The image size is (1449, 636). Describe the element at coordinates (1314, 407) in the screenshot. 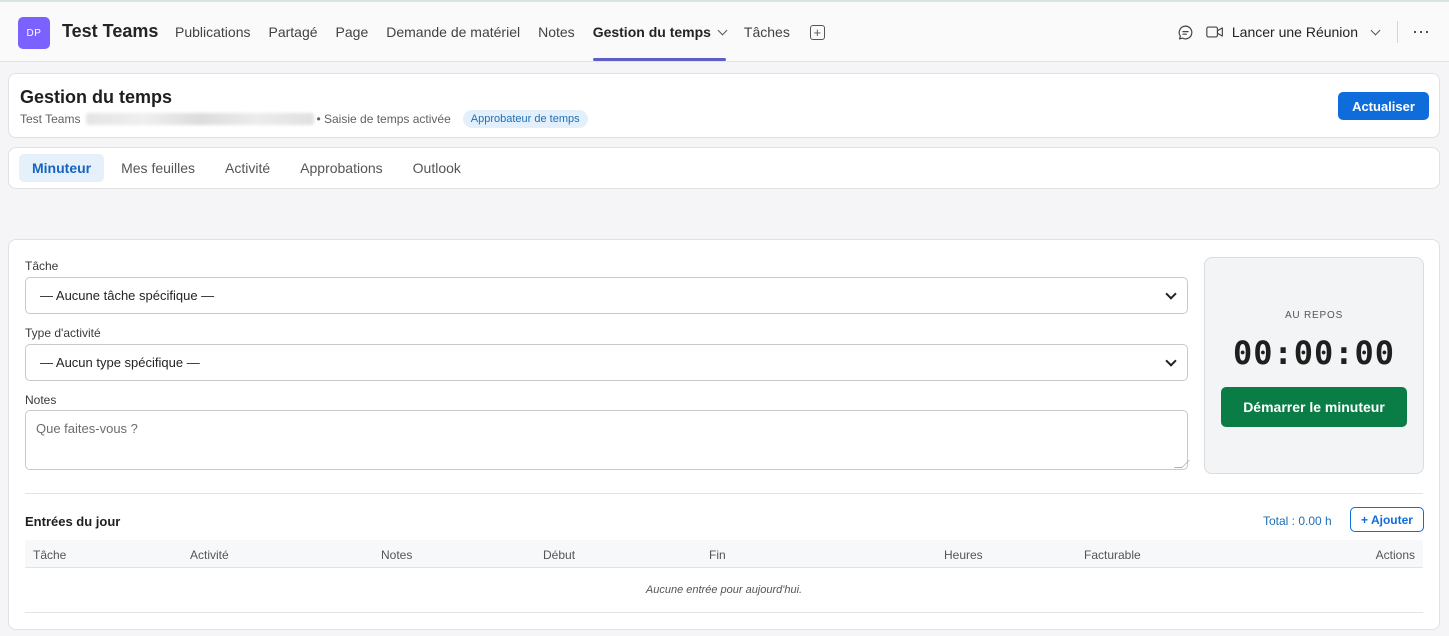

I see `start-timer-button: Démarrer le minuteur` at that location.